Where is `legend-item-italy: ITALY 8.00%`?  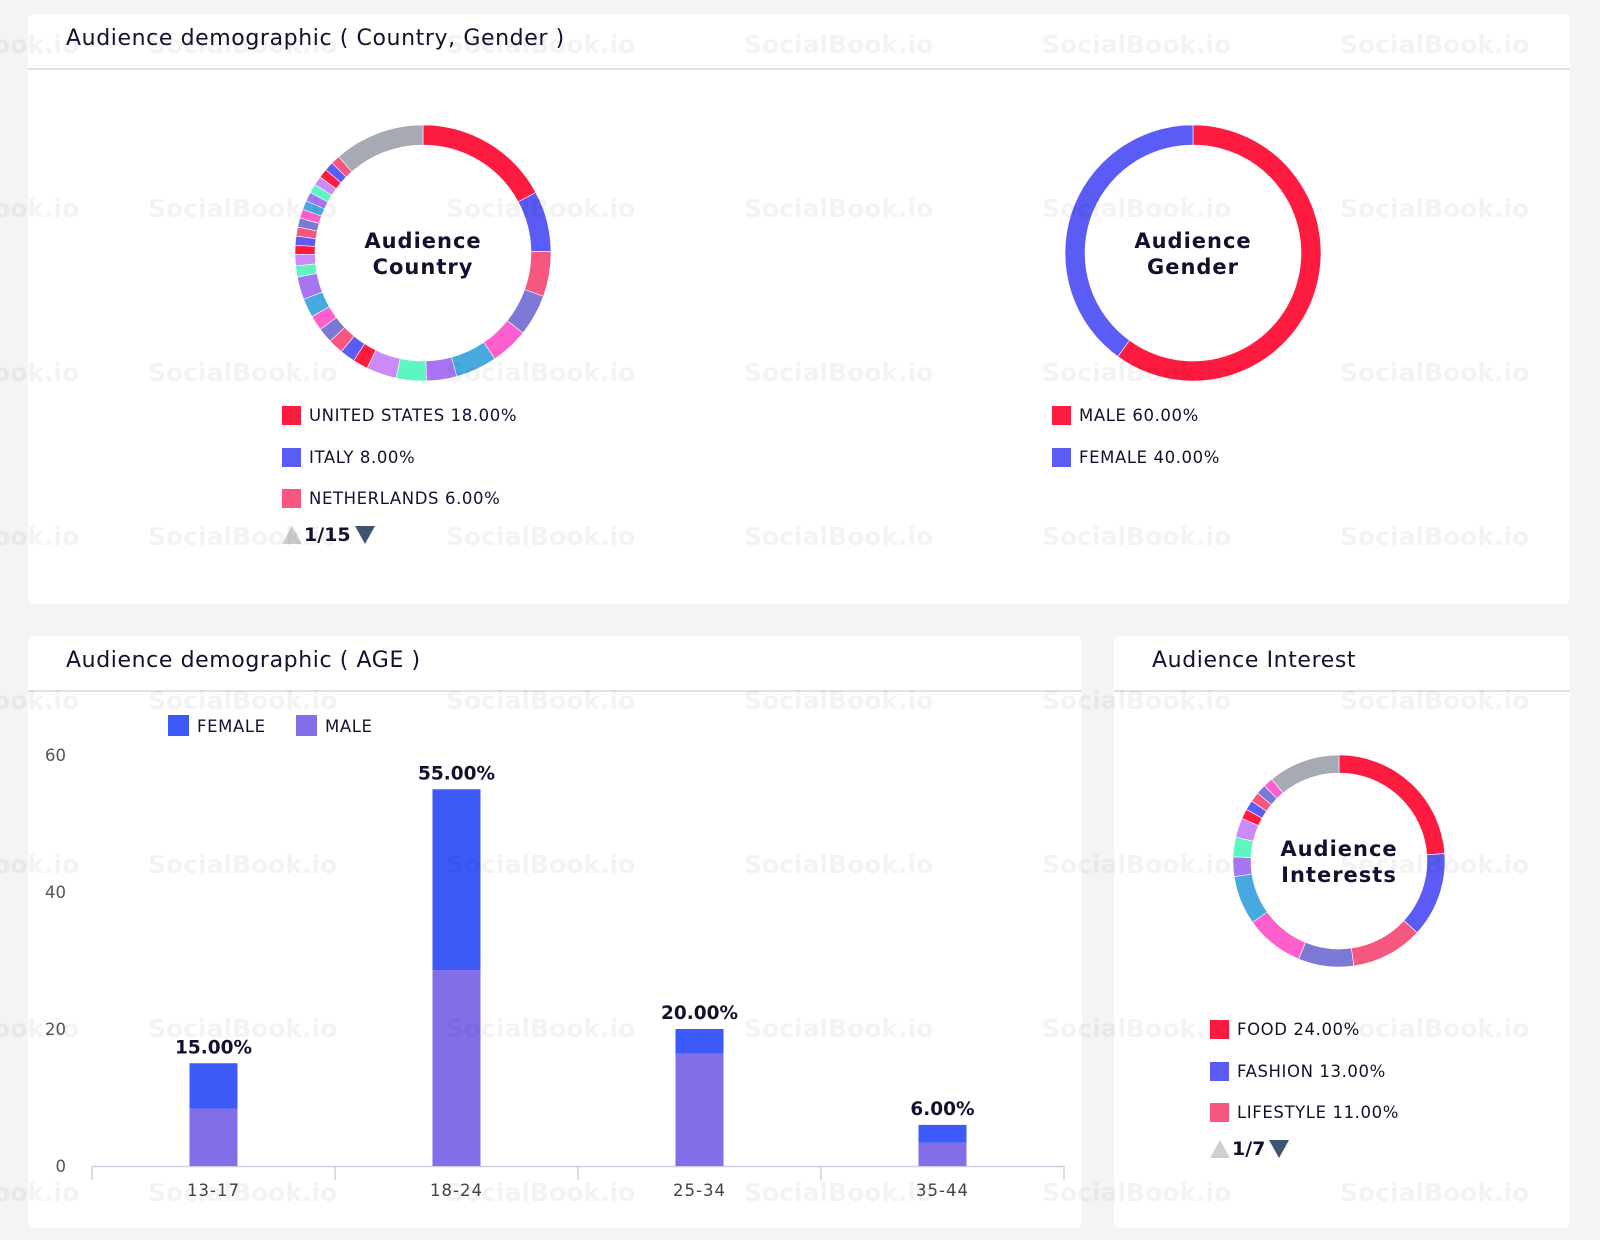 legend-item-italy: ITALY 8.00% is located at coordinates (348, 457).